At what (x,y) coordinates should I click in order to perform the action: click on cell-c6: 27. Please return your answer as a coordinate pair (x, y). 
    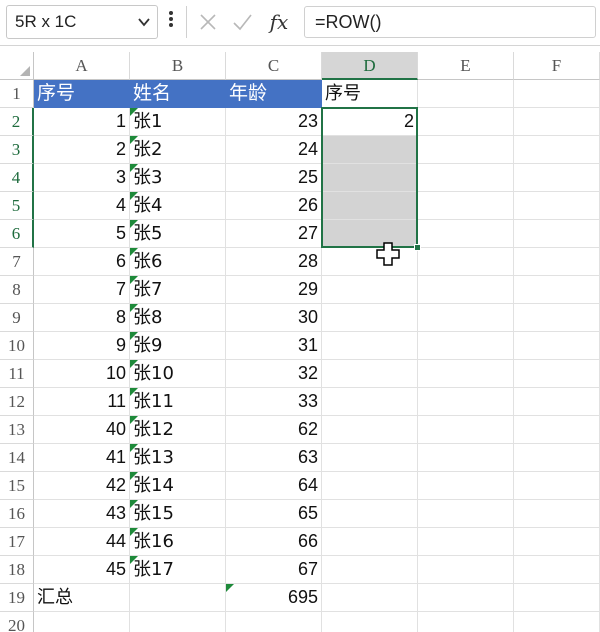
    Looking at the image, I should click on (274, 234).